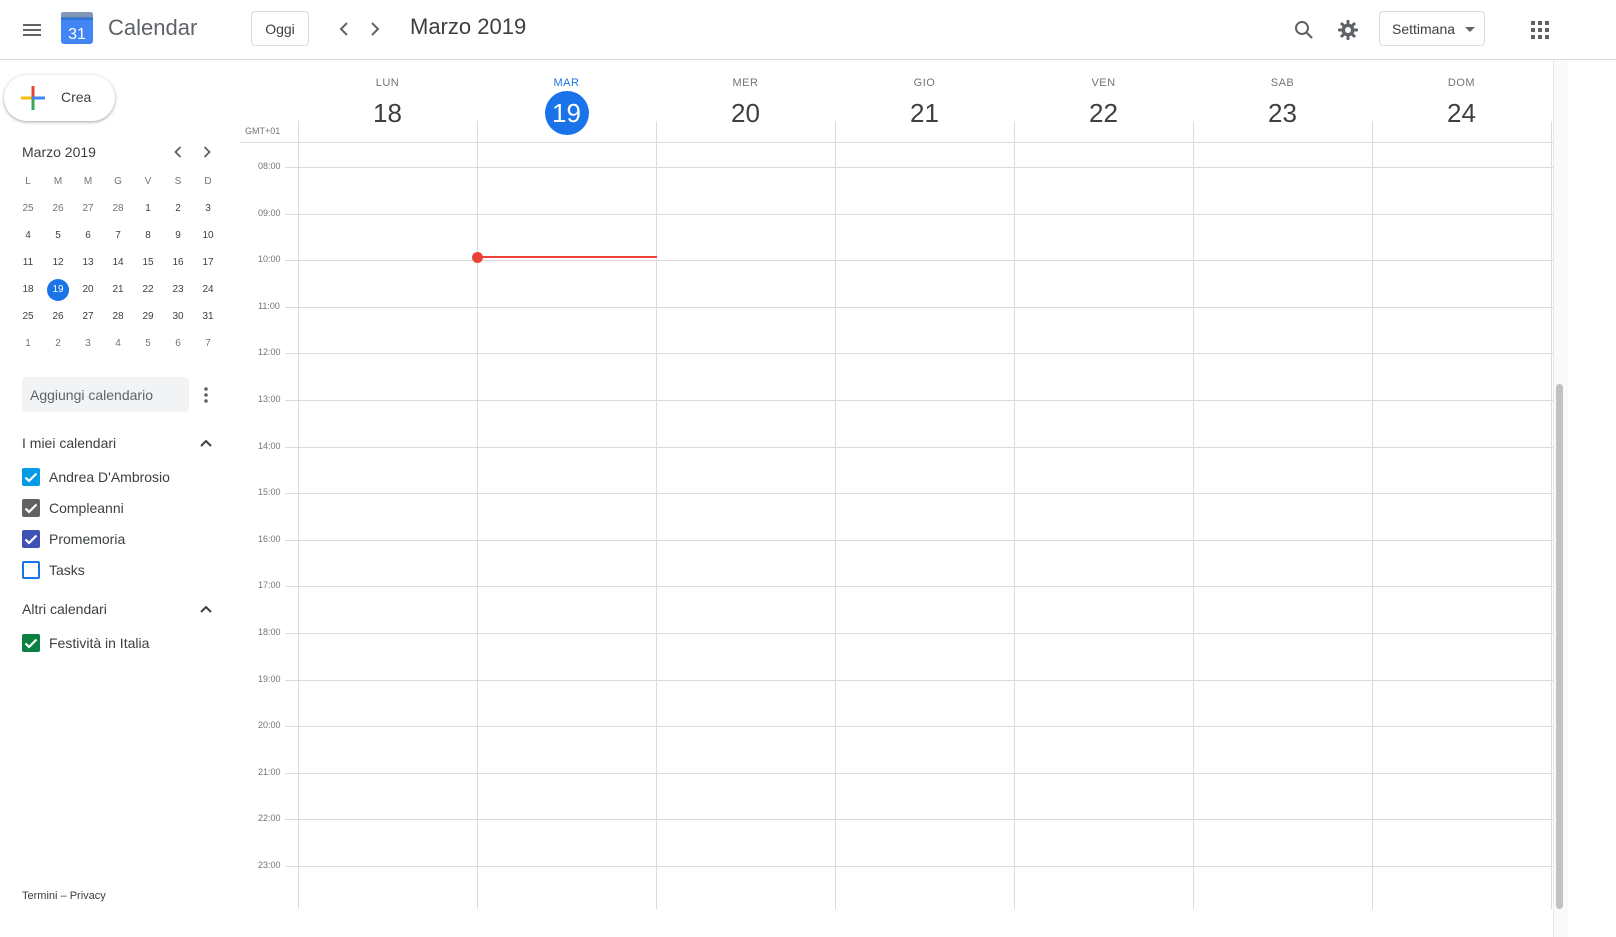  I want to click on day-number: 20, so click(746, 113).